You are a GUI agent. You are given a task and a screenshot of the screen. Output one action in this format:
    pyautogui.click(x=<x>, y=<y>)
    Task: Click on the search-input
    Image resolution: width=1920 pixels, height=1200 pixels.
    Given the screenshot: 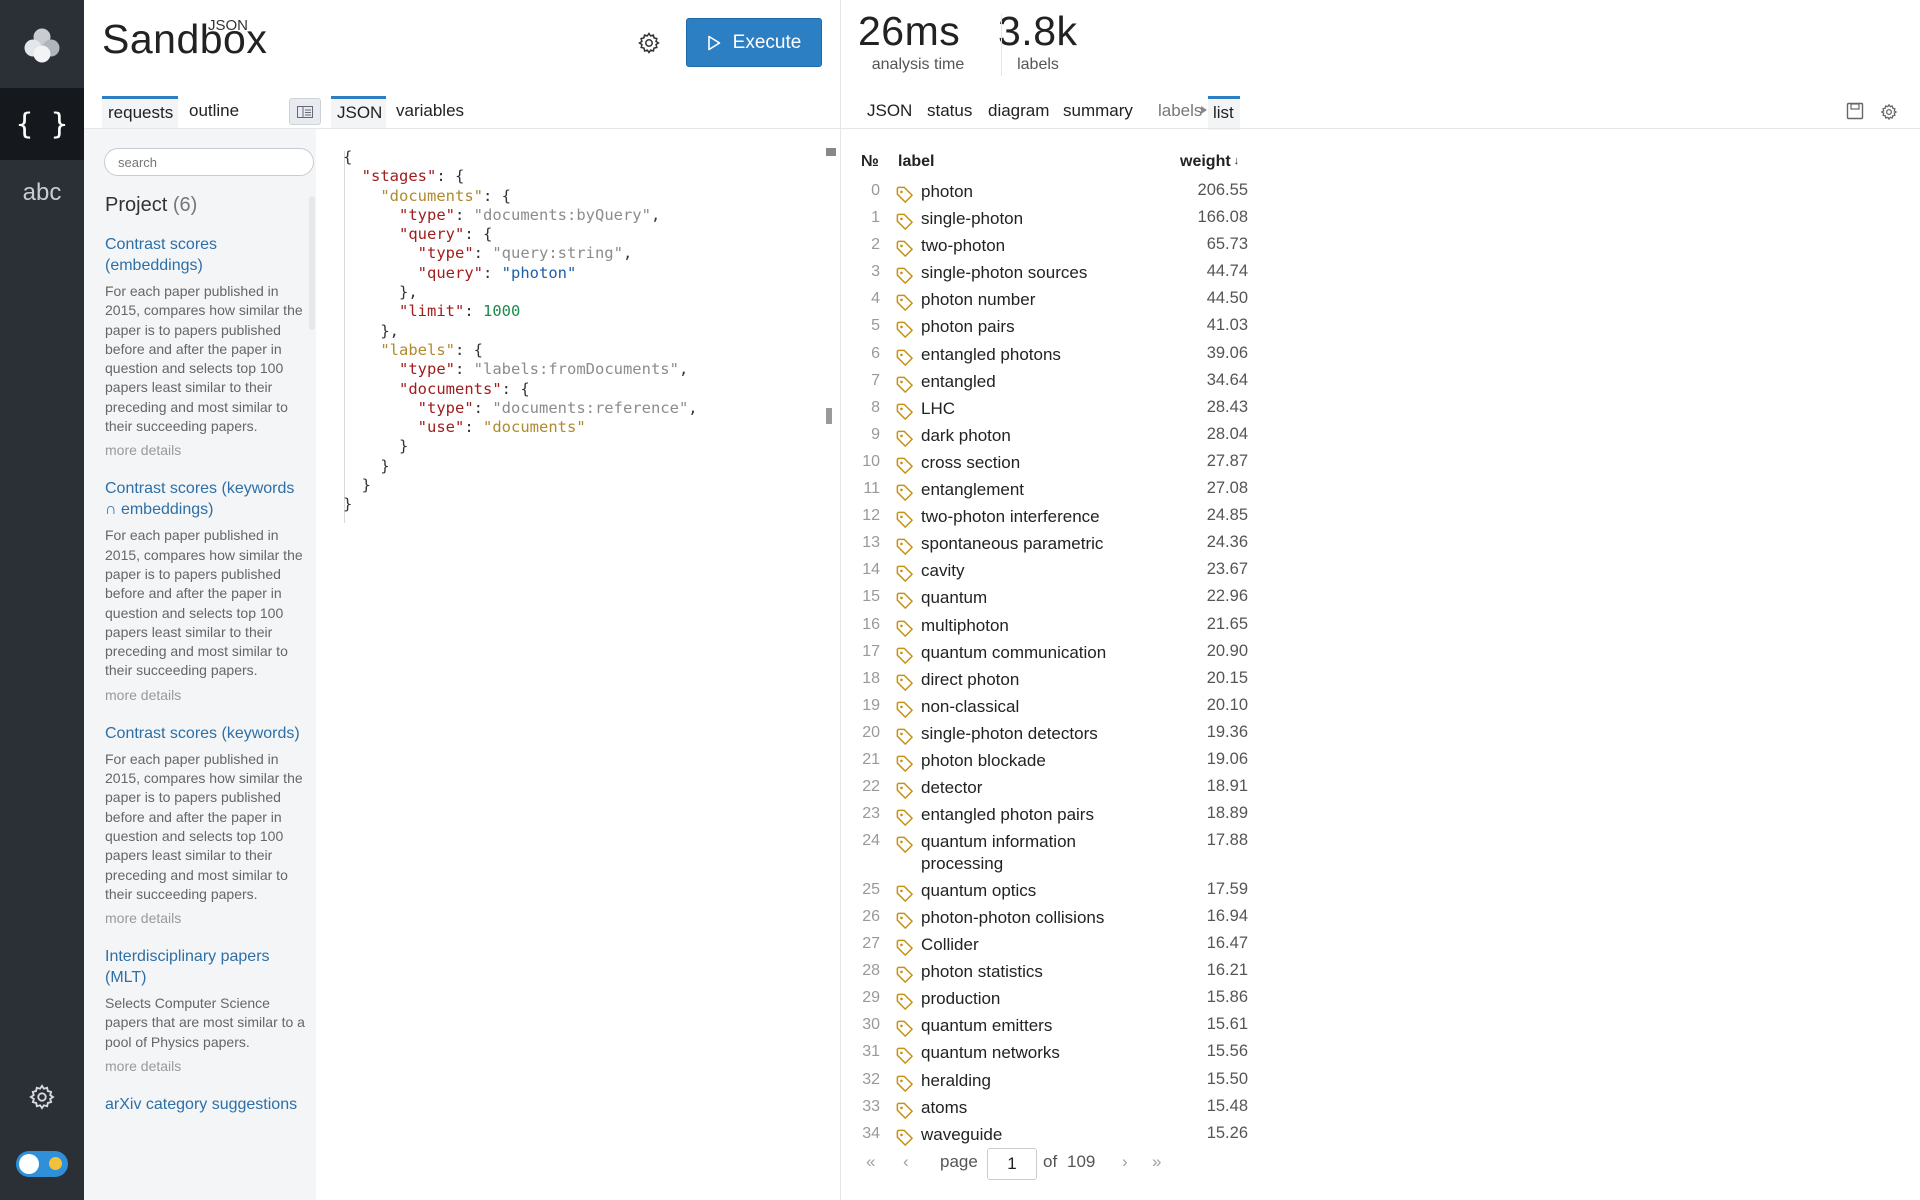 What is the action you would take?
    pyautogui.click(x=209, y=162)
    